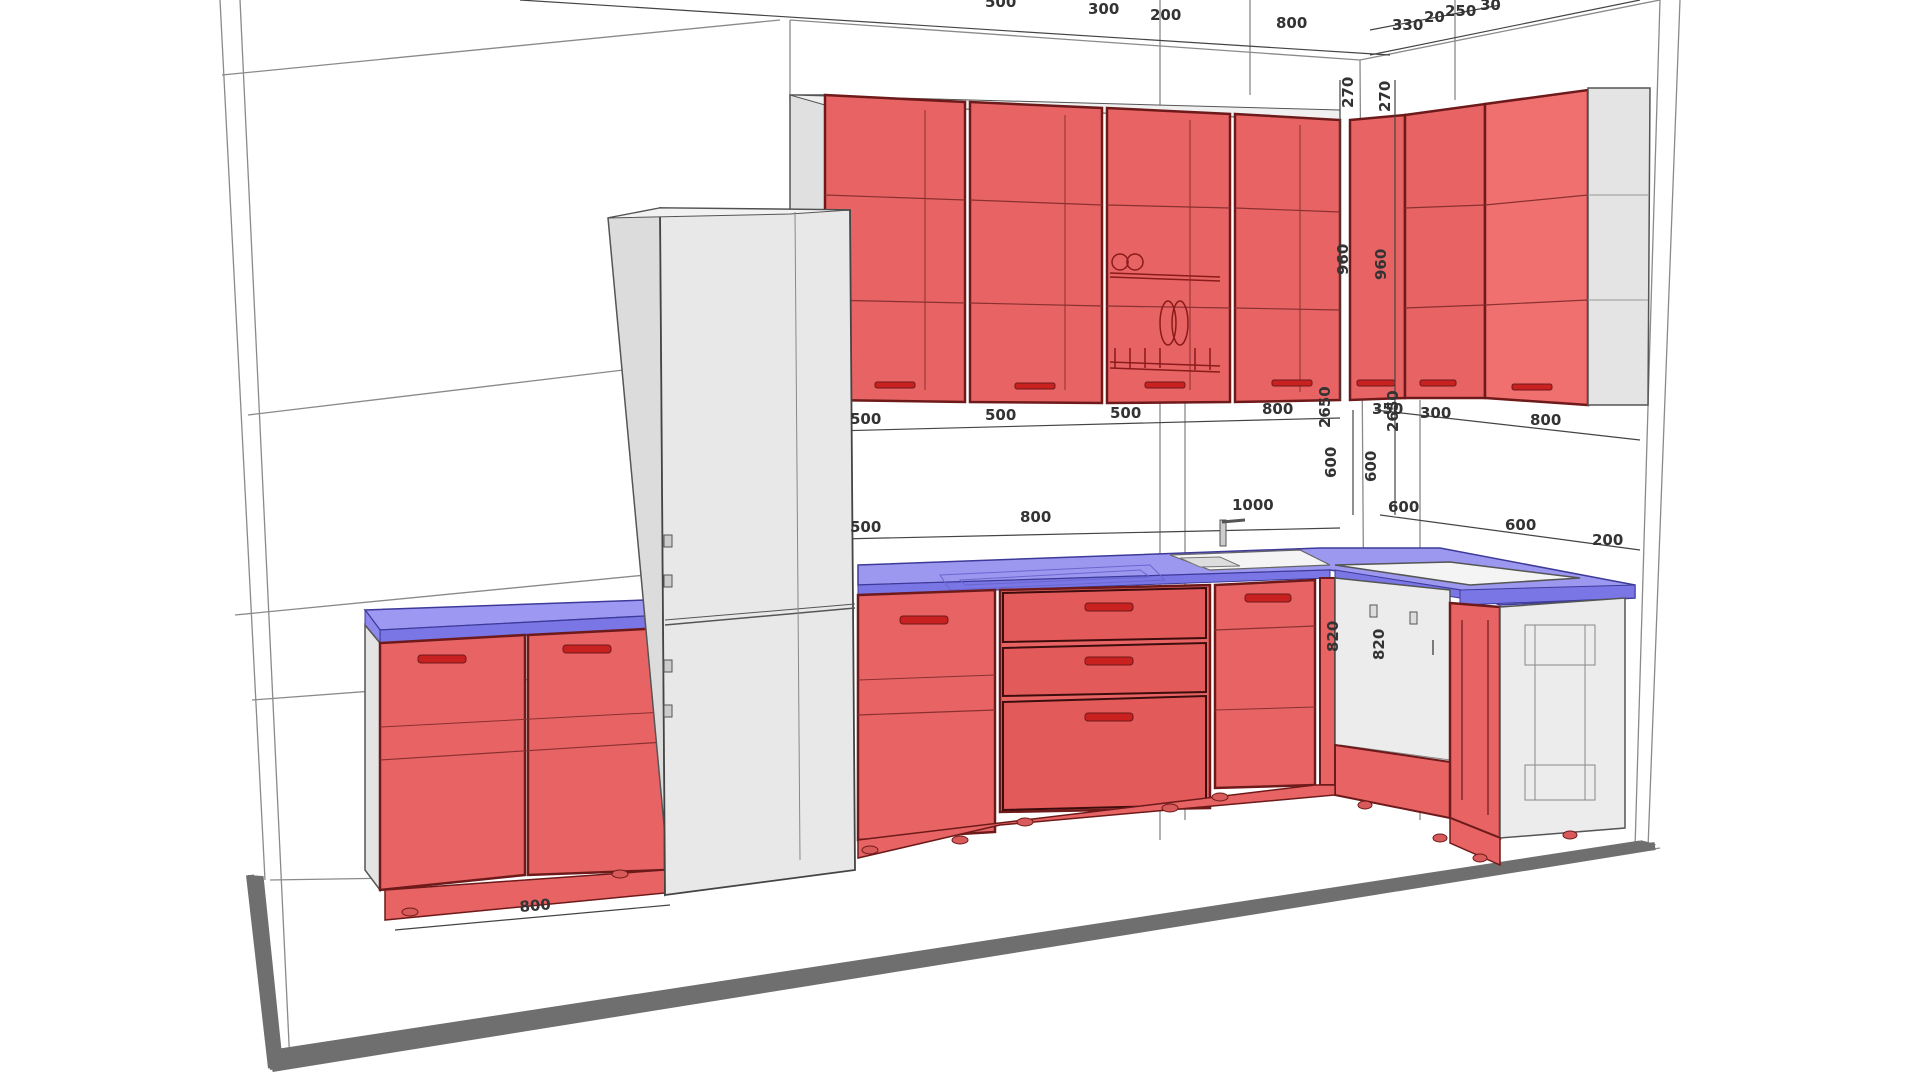 Image resolution: width=1920 pixels, height=1084 pixels. Describe the element at coordinates (1165, 15) in the screenshot. I see `dim-top-200: 200` at that location.